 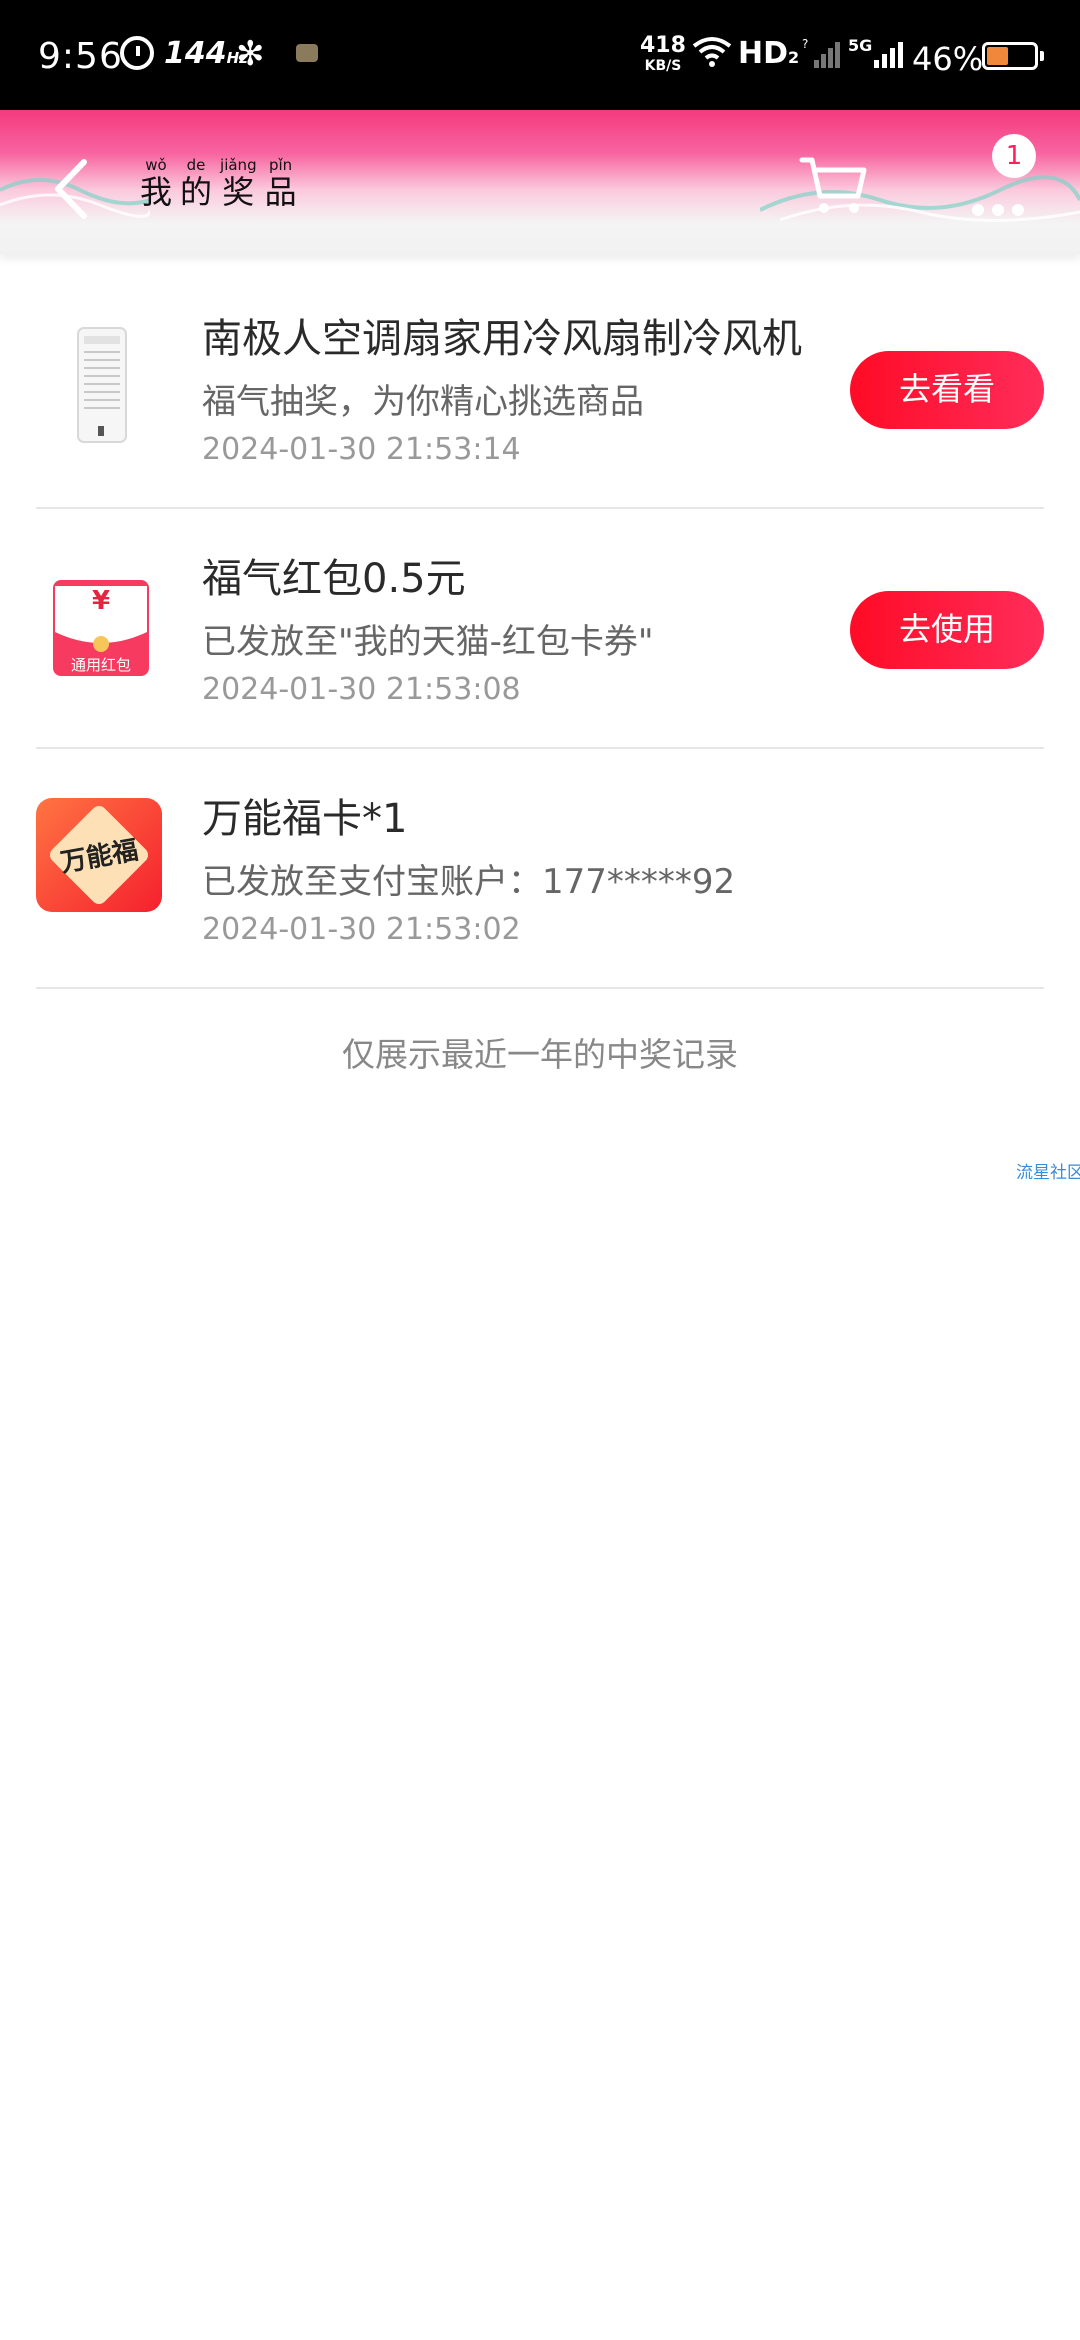 I want to click on hd-indicator: HD2, so click(x=769, y=53).